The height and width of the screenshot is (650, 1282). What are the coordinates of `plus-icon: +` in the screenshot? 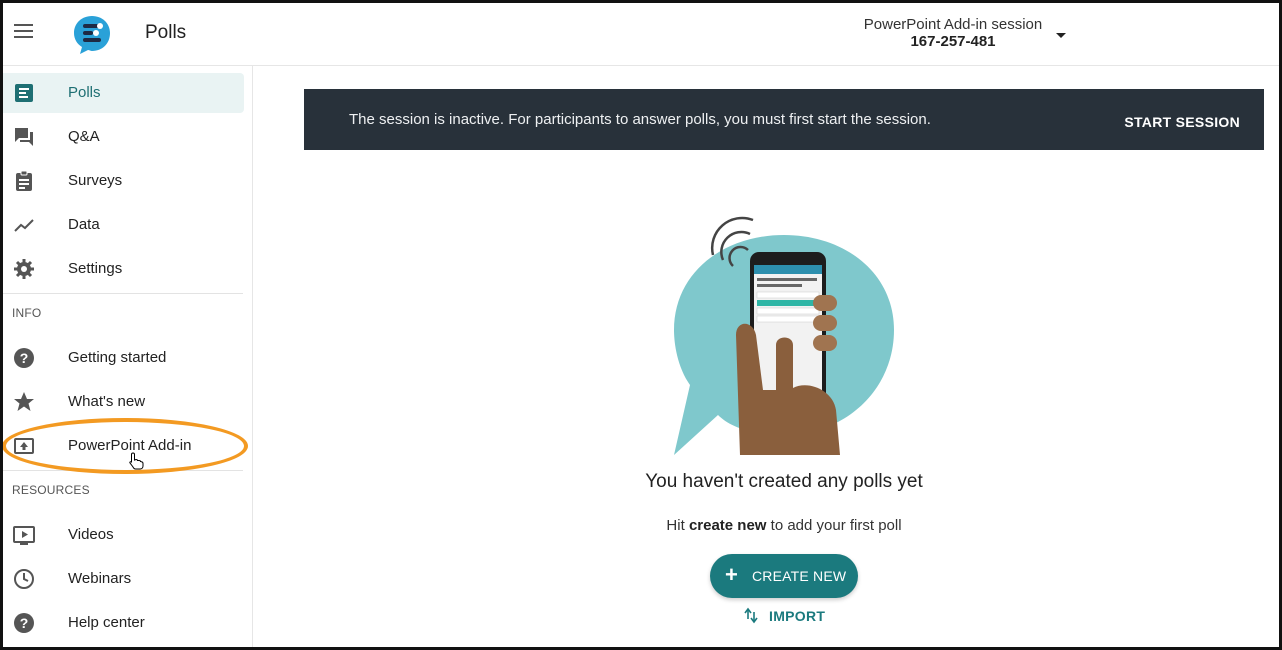 It's located at (731, 574).